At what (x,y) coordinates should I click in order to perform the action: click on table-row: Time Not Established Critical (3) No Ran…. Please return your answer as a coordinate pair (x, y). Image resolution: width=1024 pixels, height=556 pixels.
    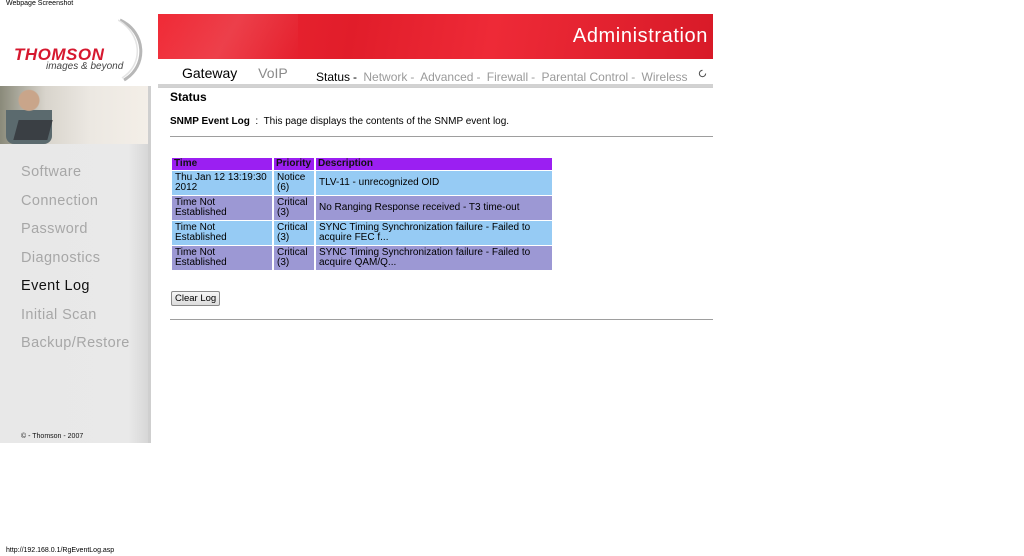
    Looking at the image, I should click on (362, 208).